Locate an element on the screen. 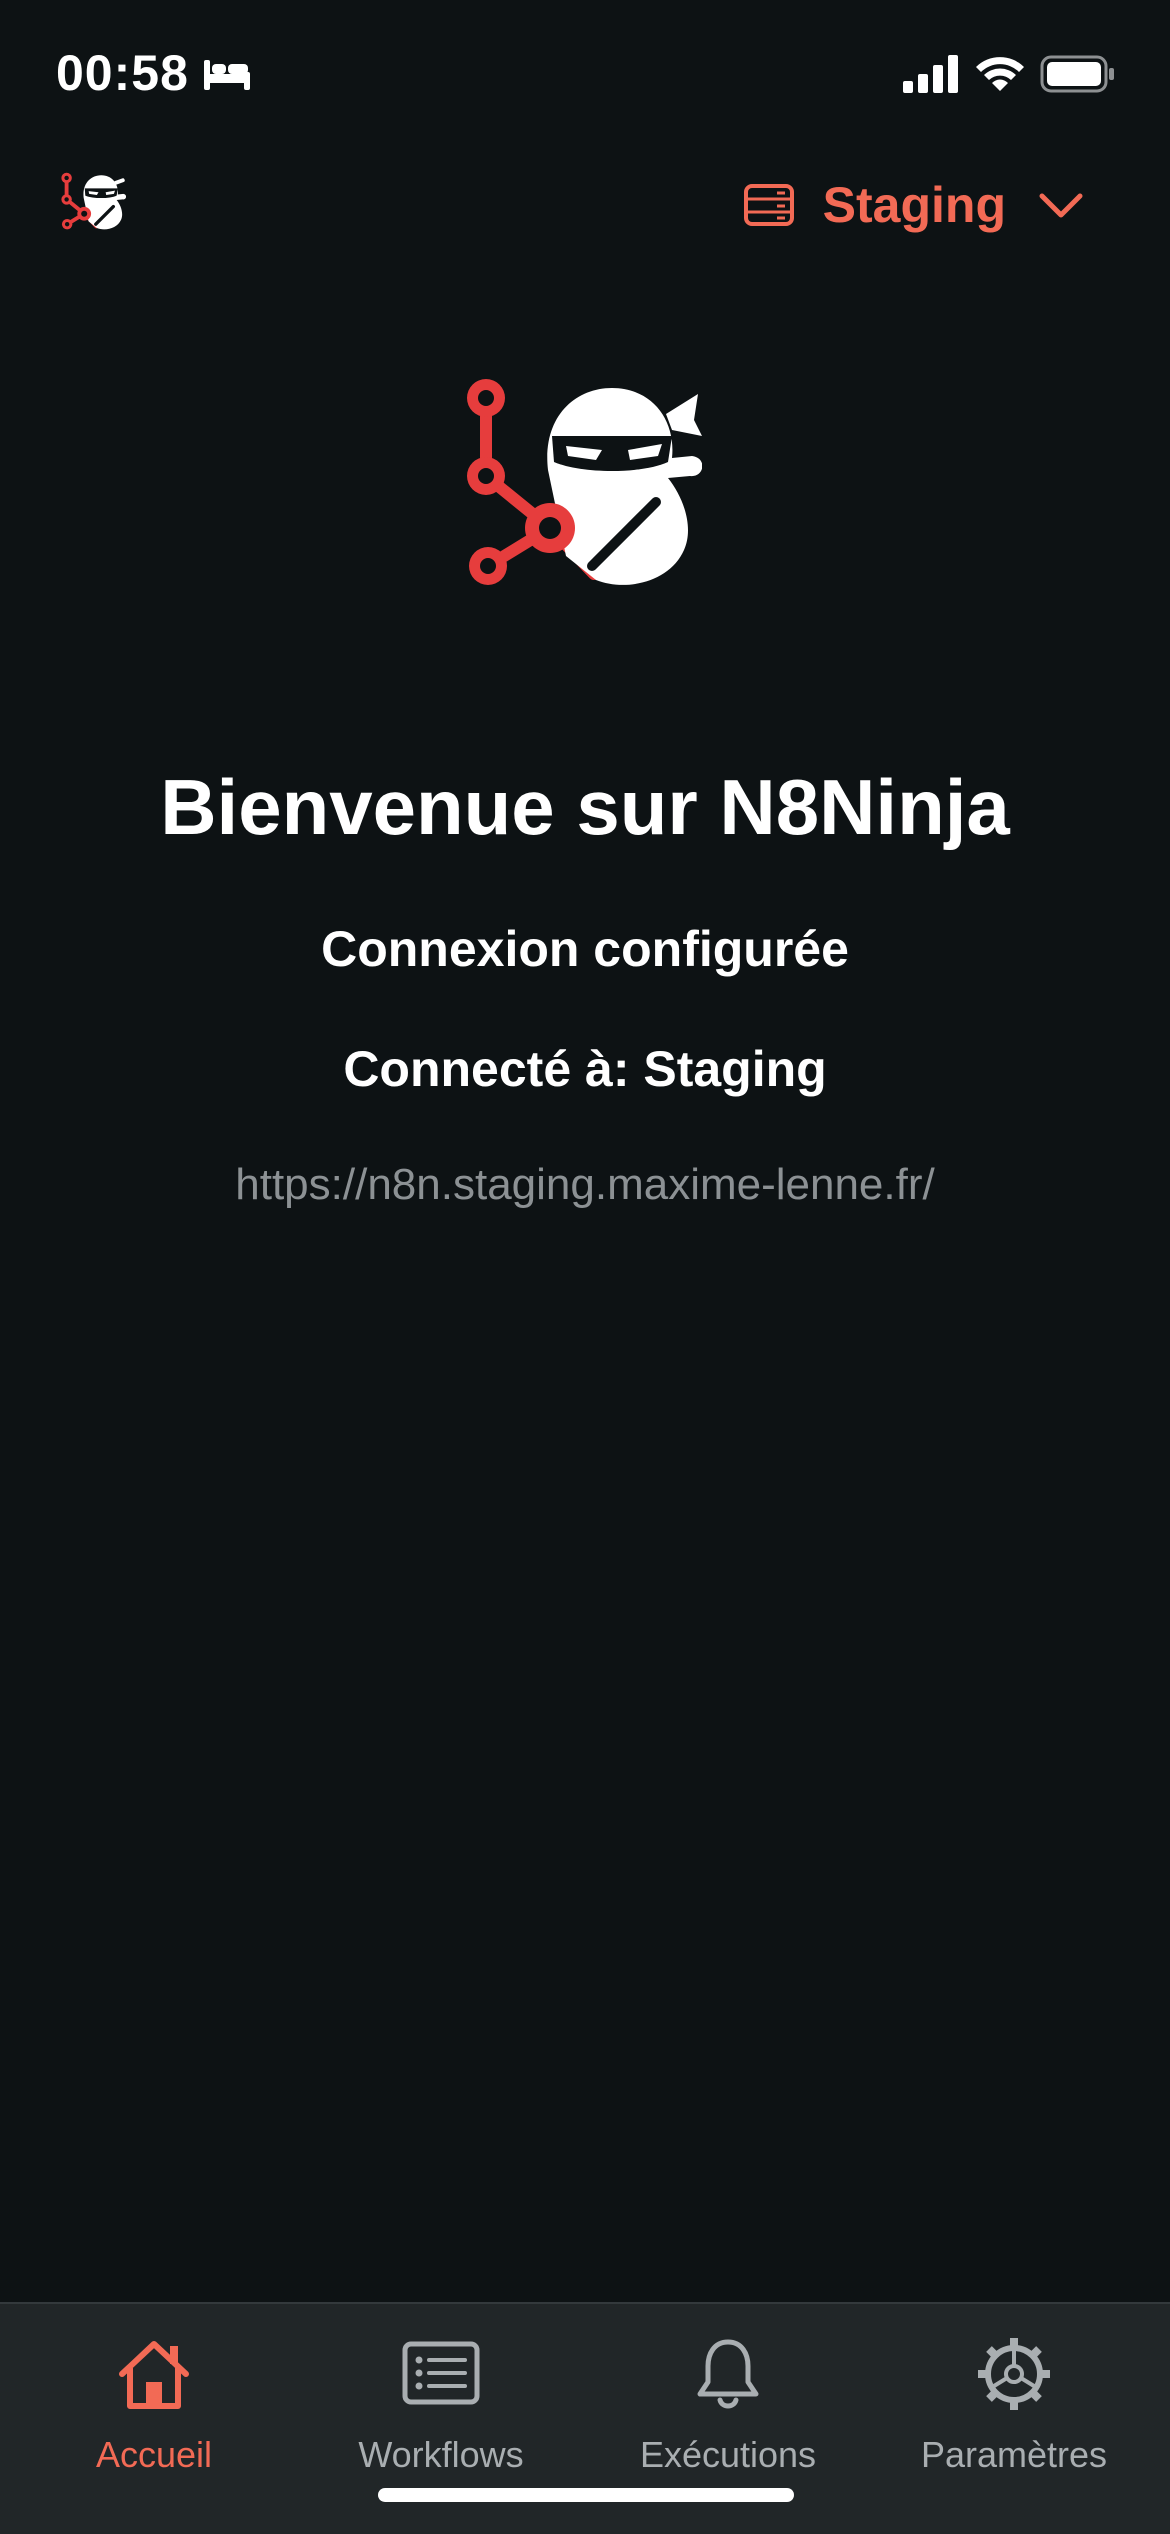 Image resolution: width=1170 pixels, height=2534 pixels. status-time: 00:58 is located at coordinates (122, 73).